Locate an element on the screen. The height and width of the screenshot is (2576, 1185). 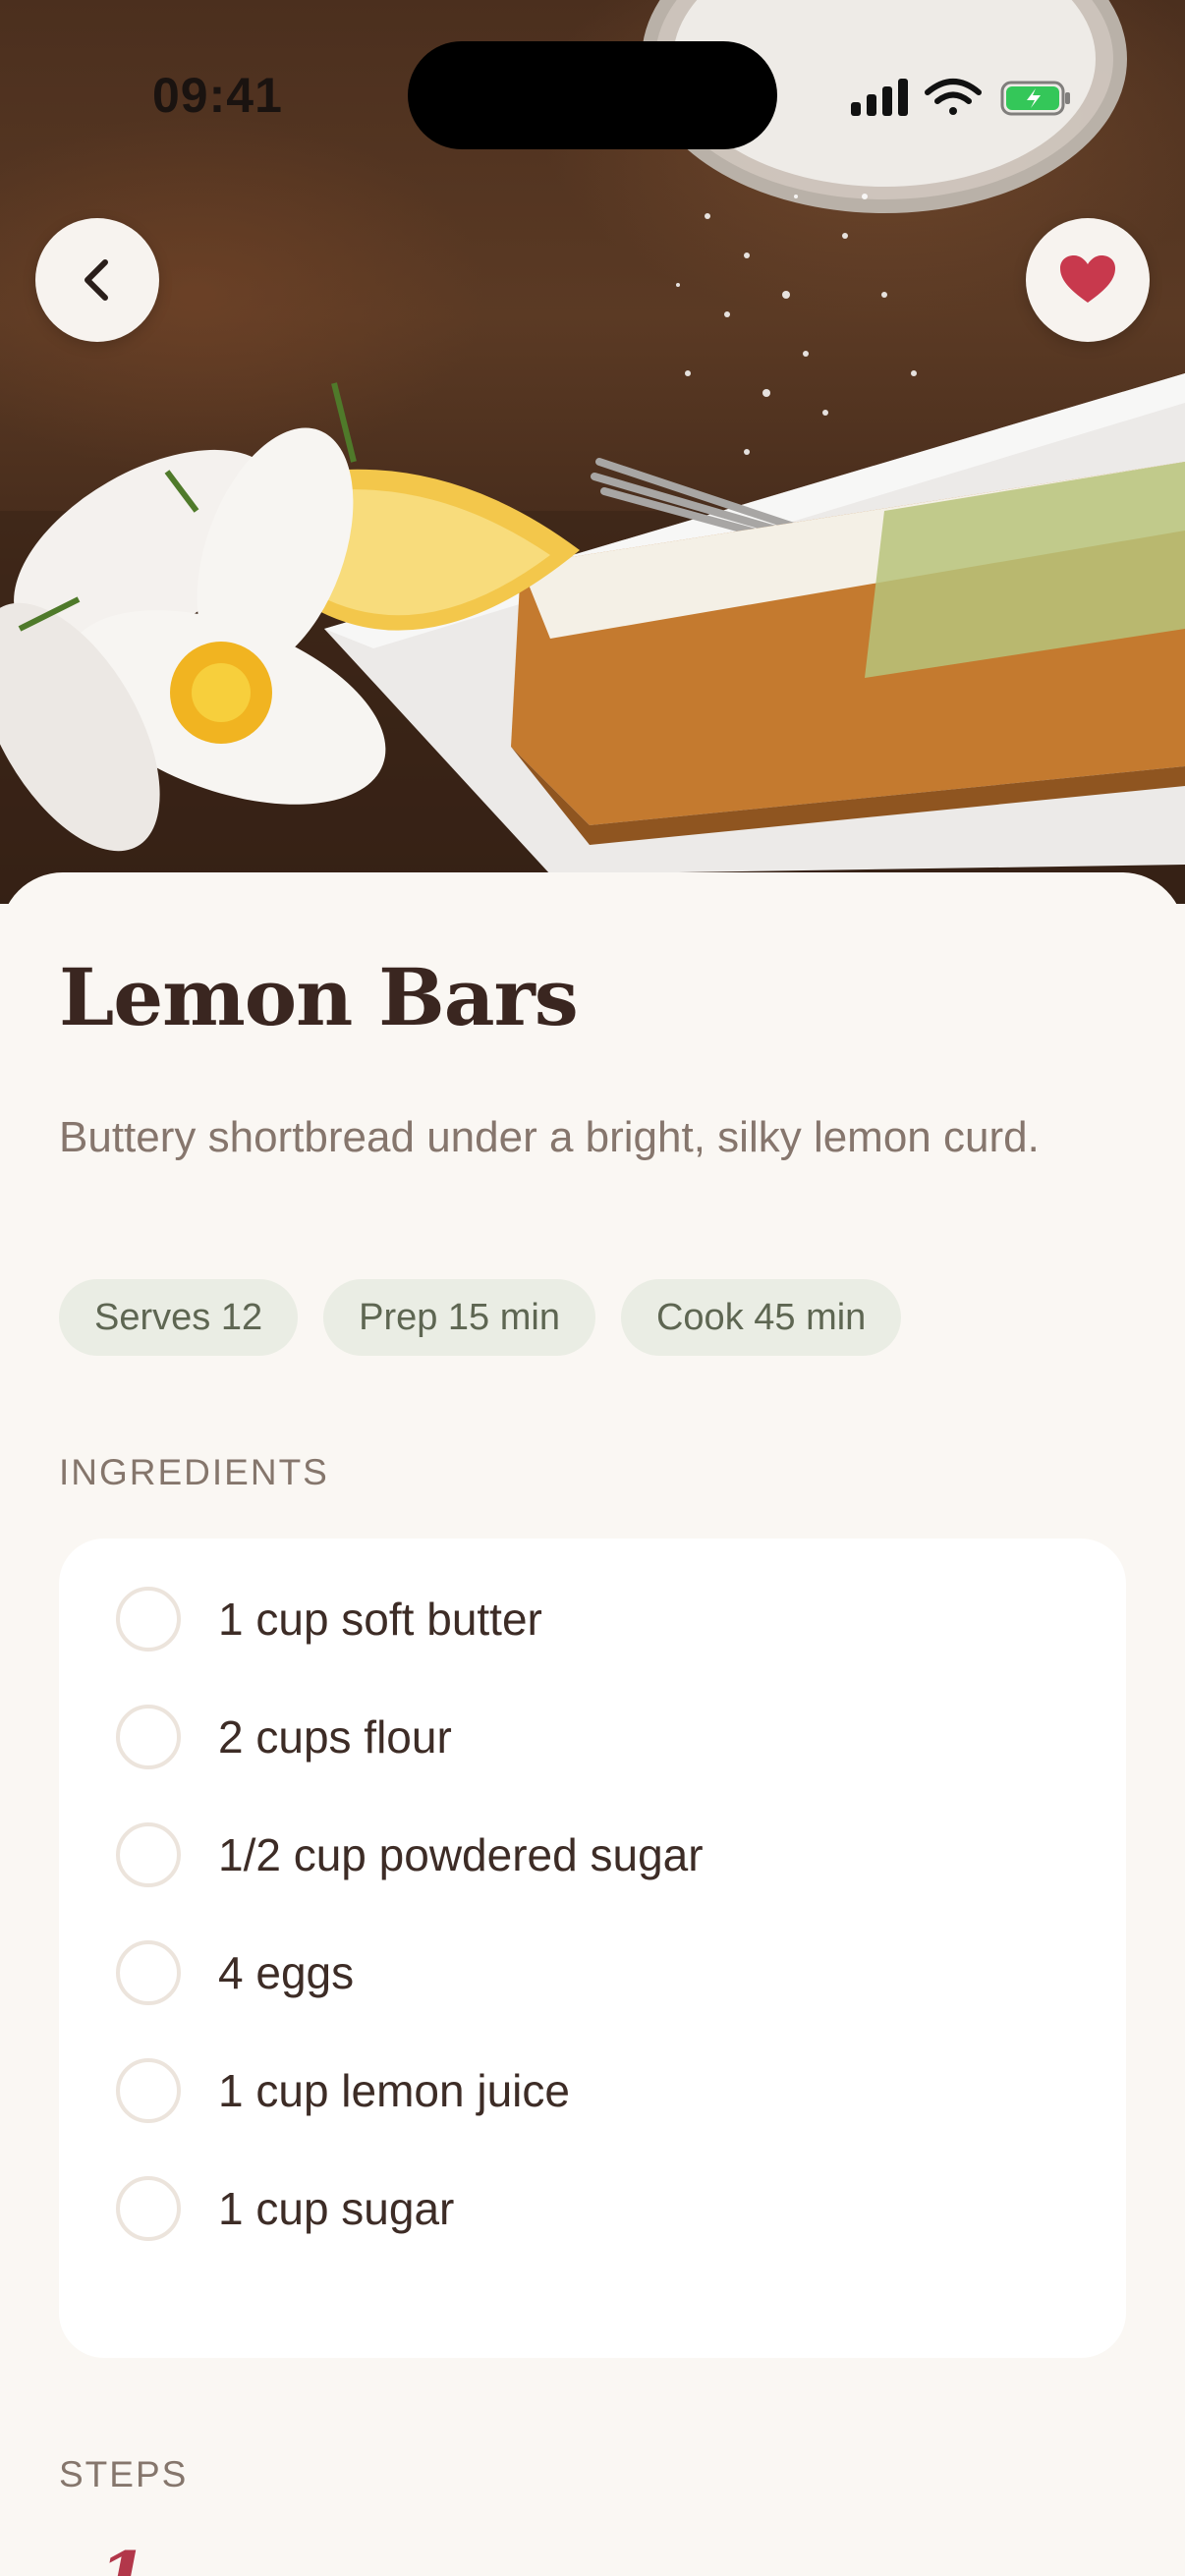
status-time: 09:41 is located at coordinates (217, 95).